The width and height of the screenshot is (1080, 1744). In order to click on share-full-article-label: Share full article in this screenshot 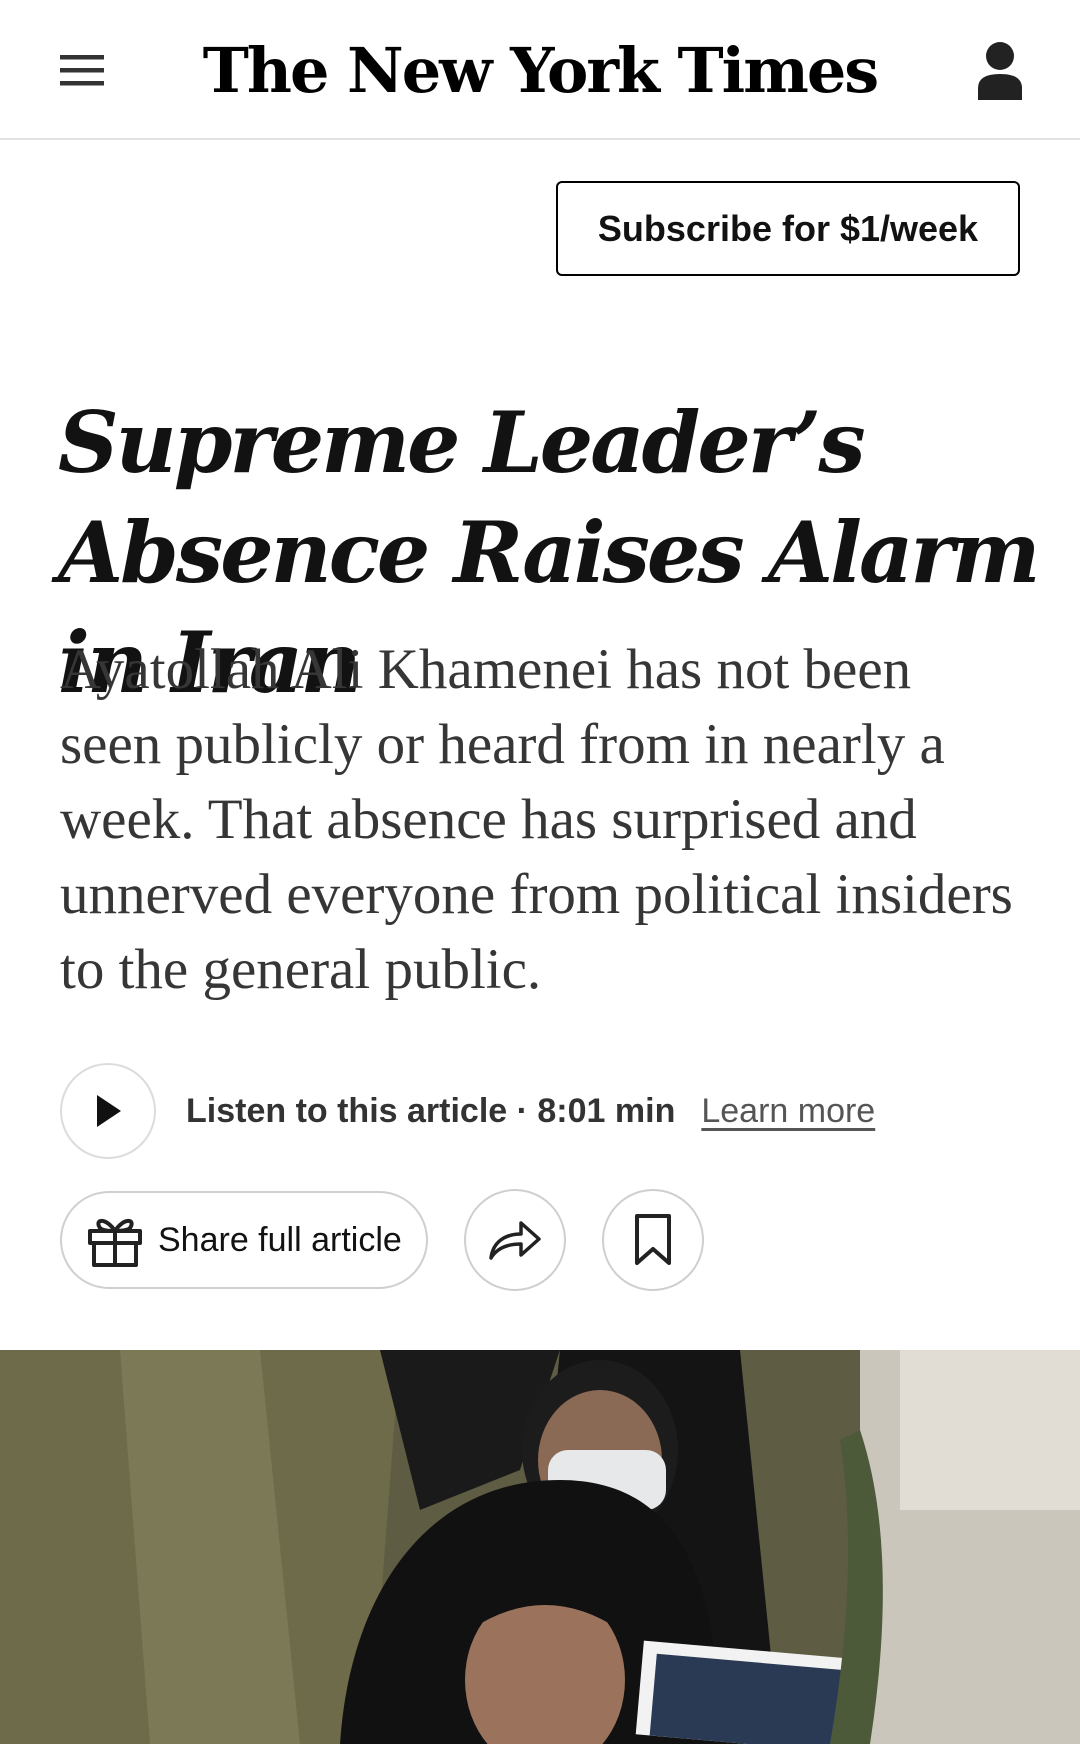, I will do `click(280, 1239)`.